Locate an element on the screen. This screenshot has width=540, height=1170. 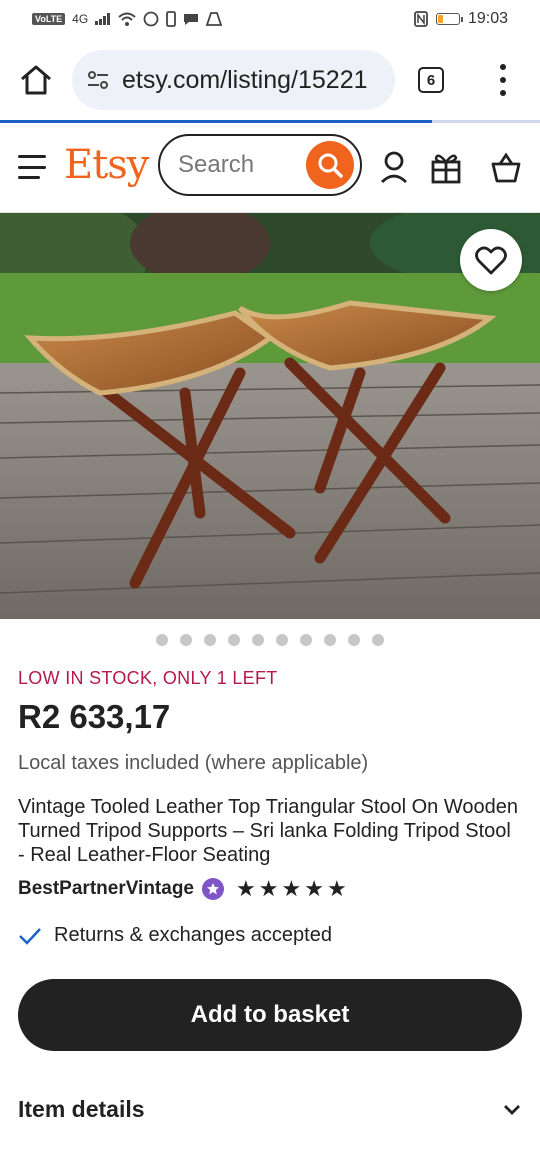
heart-icon is located at coordinates (491, 260).